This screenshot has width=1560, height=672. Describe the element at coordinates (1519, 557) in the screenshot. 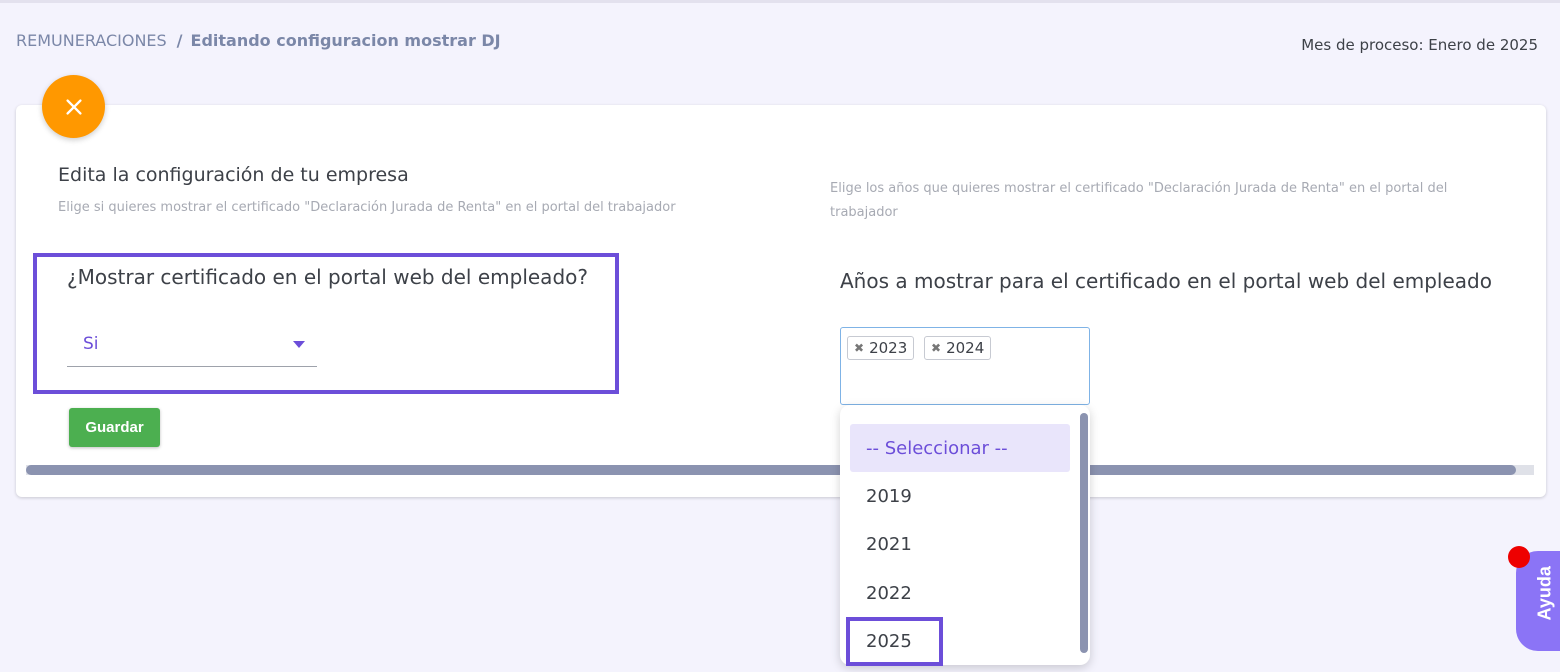

I see `notification-dot` at that location.